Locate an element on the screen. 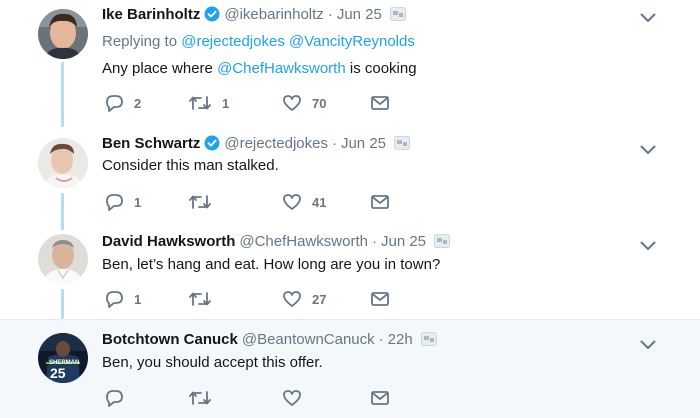 The image size is (700, 418). tweet-text: Consider this man stalked. is located at coordinates (190, 165).